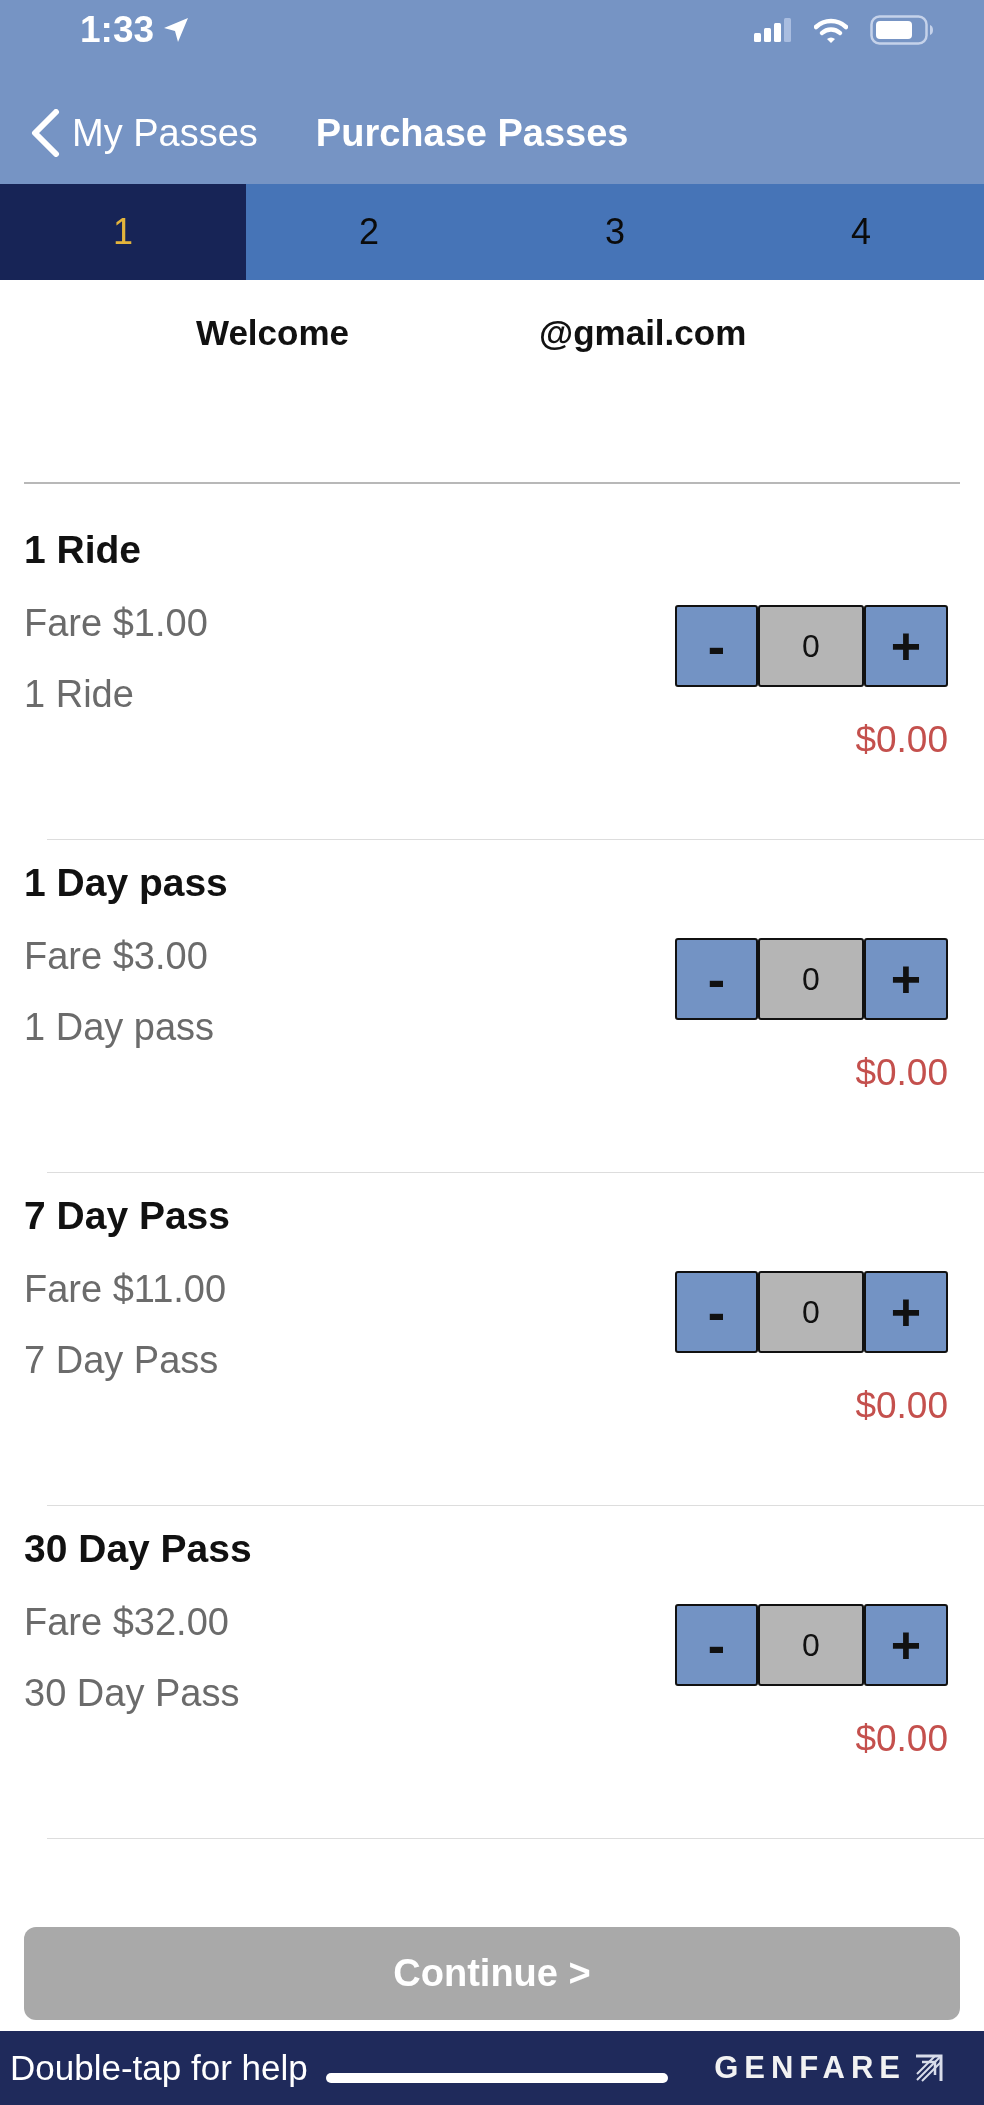  I want to click on help-text: Double-tap for help, so click(159, 2068).